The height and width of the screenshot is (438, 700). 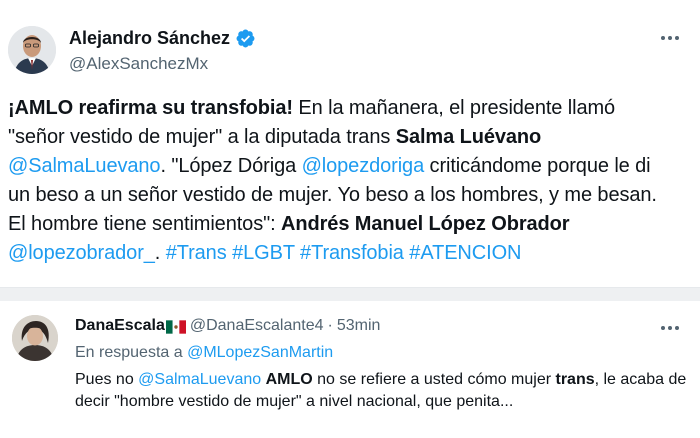 I want to click on tweet-text-bold: Salma Luévano, so click(x=468, y=137).